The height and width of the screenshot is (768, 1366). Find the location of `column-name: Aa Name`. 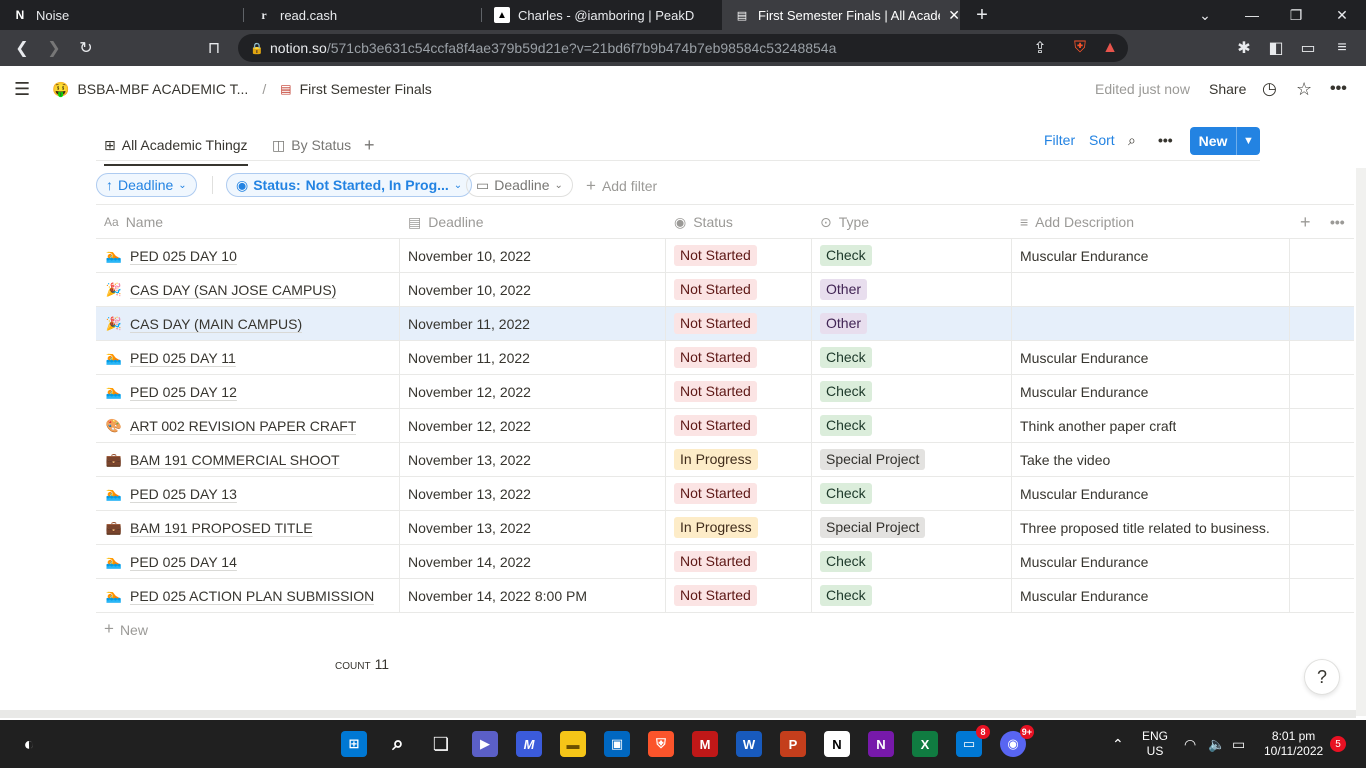

column-name: Aa Name is located at coordinates (133, 222).